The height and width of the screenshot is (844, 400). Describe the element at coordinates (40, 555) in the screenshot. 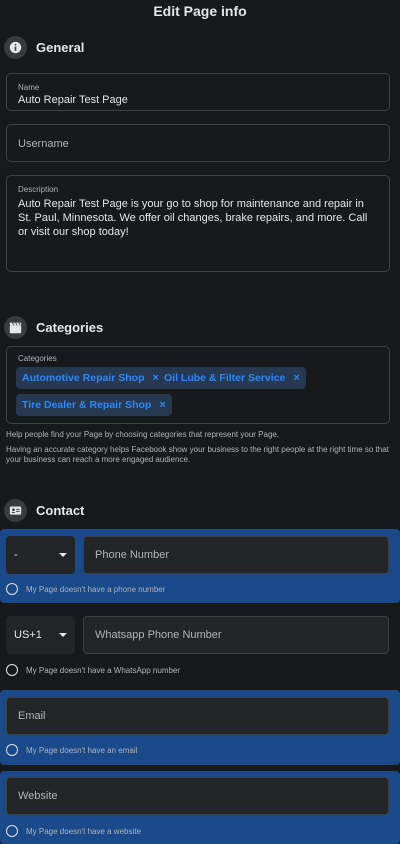

I see `phone-country-code-select: -` at that location.